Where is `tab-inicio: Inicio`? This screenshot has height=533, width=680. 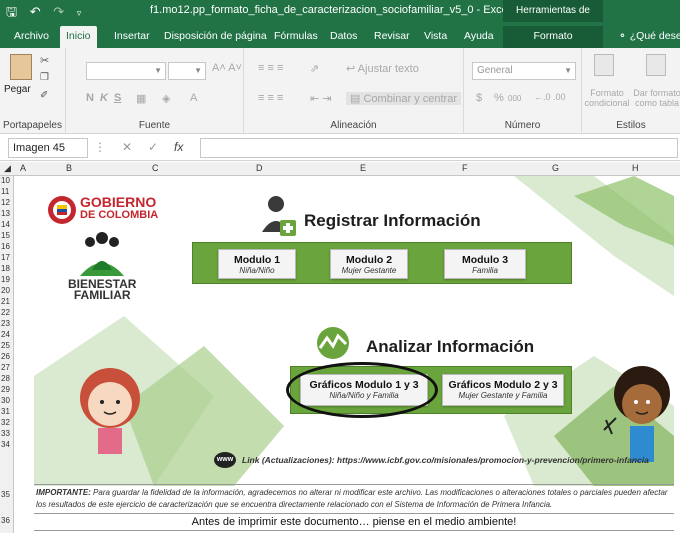 tab-inicio: Inicio is located at coordinates (78, 37).